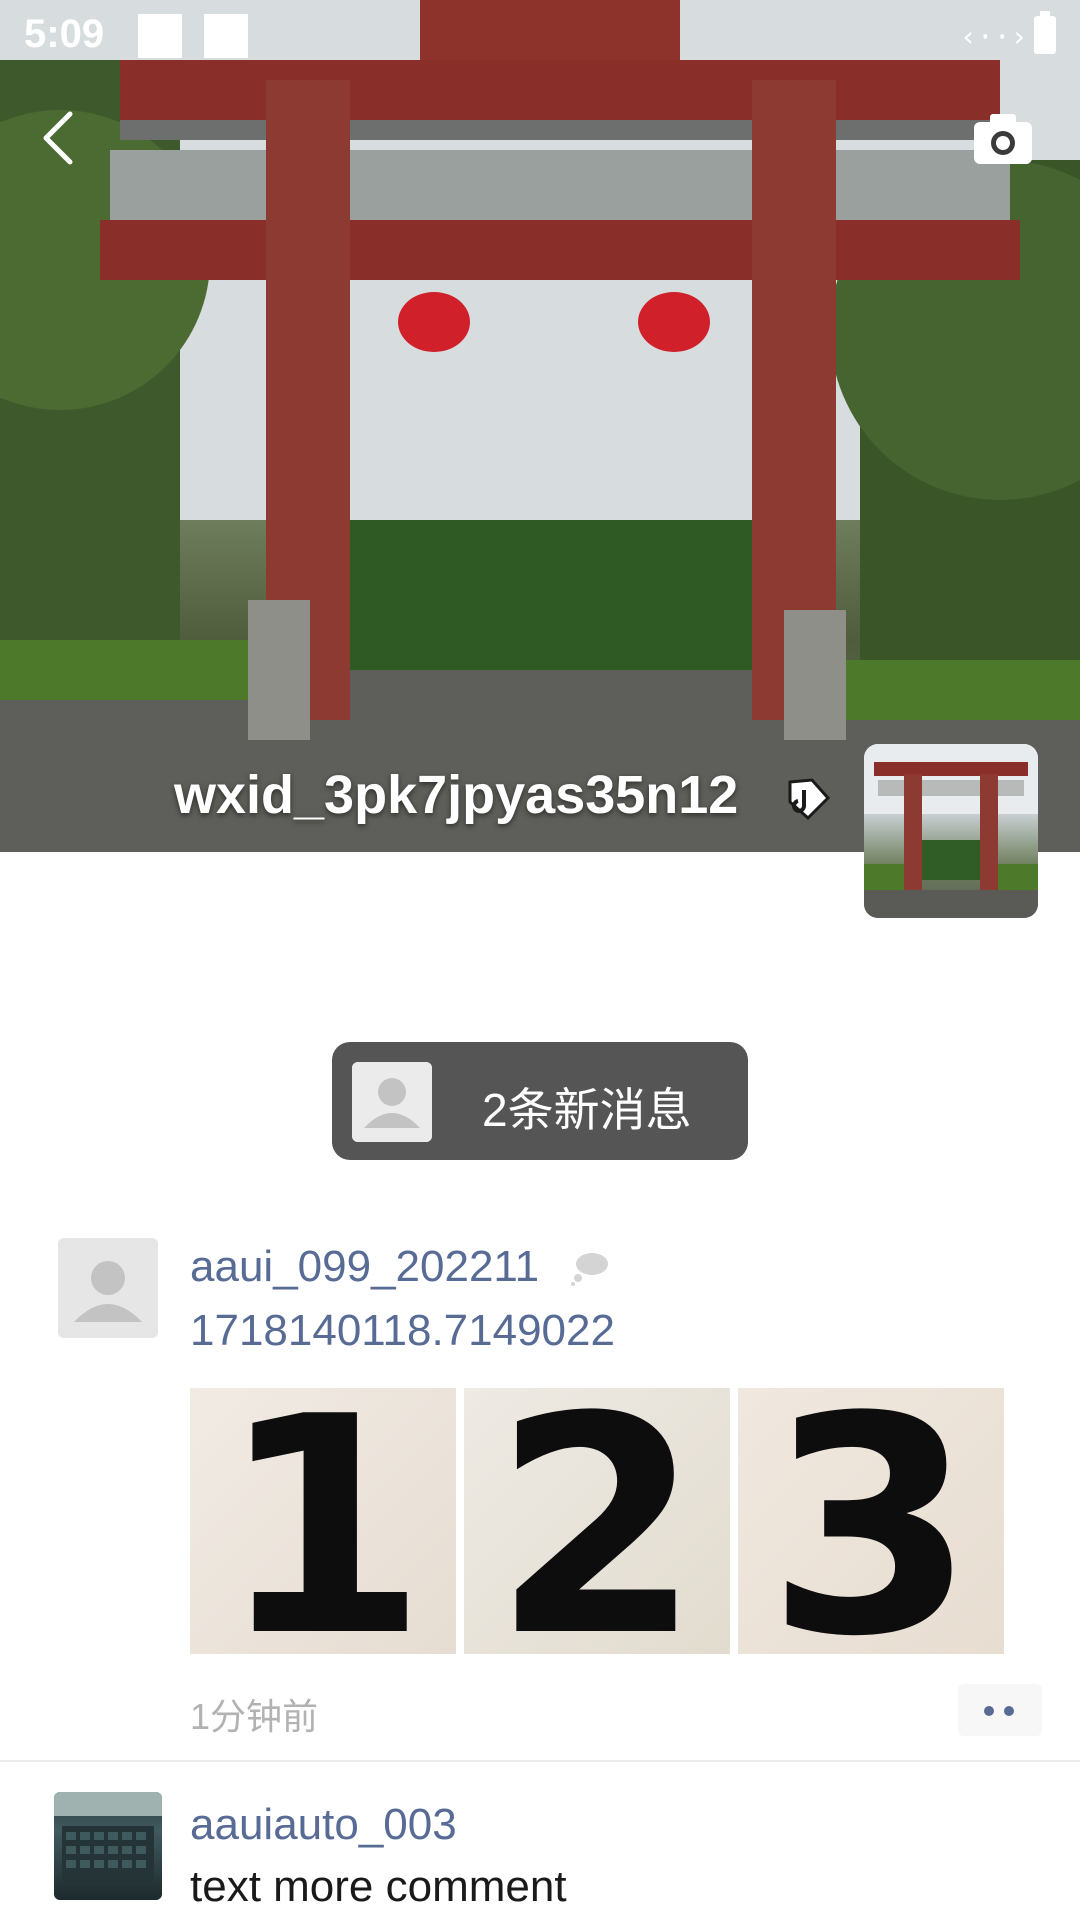 The image size is (1080, 1920). I want to click on more-dots-icon, so click(1000, 1710).